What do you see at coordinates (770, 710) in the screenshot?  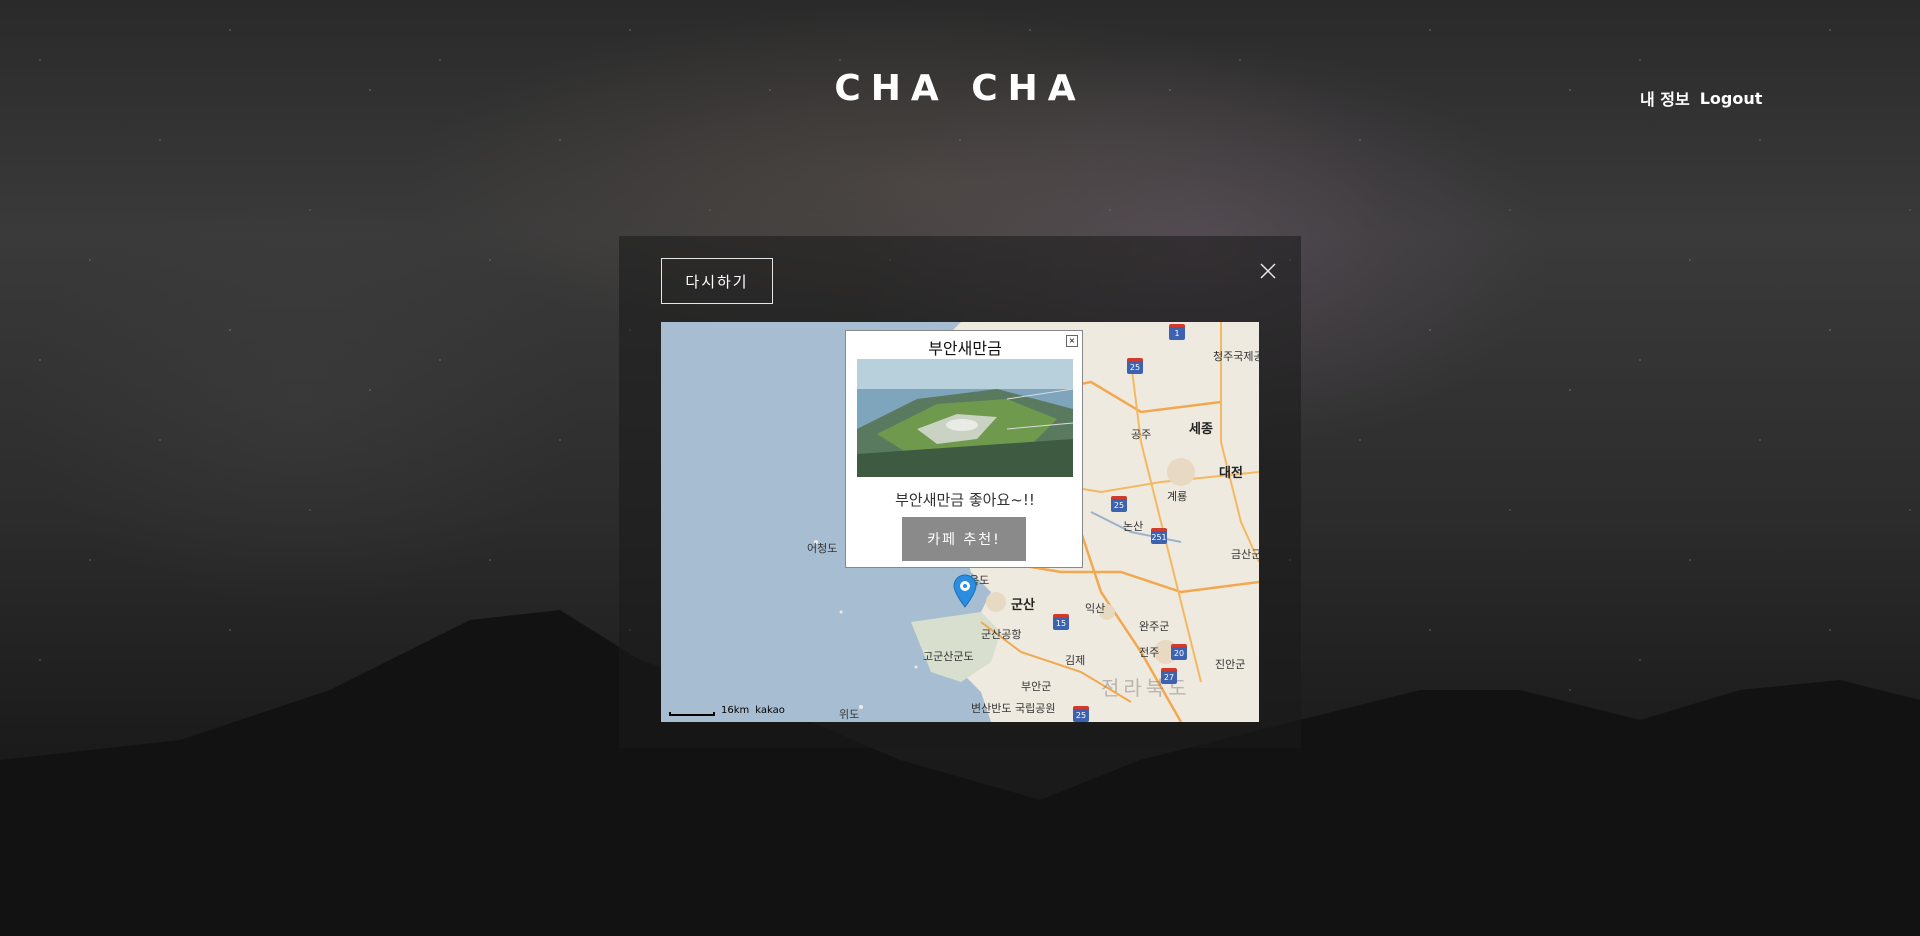 I see `kakao-logo: kakao` at bounding box center [770, 710].